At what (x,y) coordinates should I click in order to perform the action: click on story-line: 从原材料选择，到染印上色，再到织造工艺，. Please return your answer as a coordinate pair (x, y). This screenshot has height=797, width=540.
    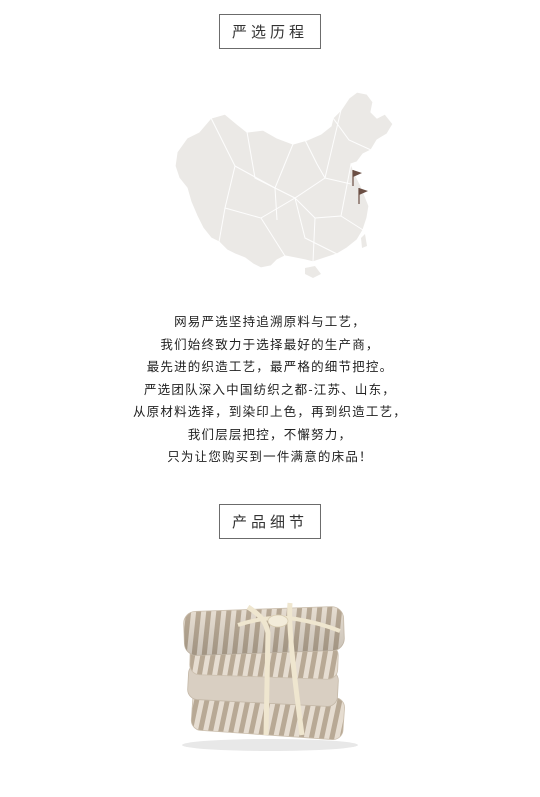
    Looking at the image, I should click on (269, 411).